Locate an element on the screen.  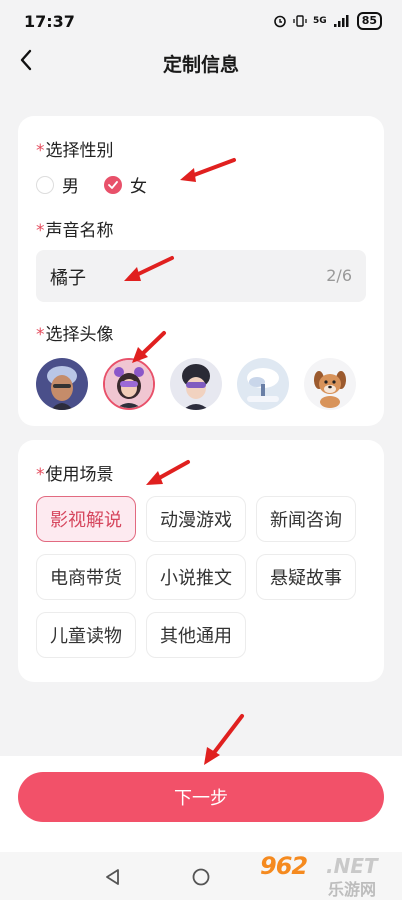
circle-home-icon is located at coordinates (201, 877).